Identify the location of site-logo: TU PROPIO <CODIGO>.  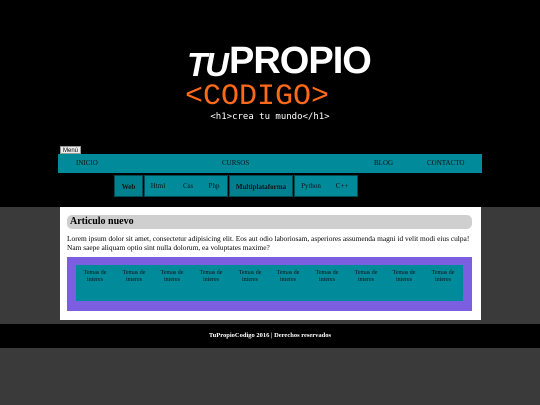
(278, 77).